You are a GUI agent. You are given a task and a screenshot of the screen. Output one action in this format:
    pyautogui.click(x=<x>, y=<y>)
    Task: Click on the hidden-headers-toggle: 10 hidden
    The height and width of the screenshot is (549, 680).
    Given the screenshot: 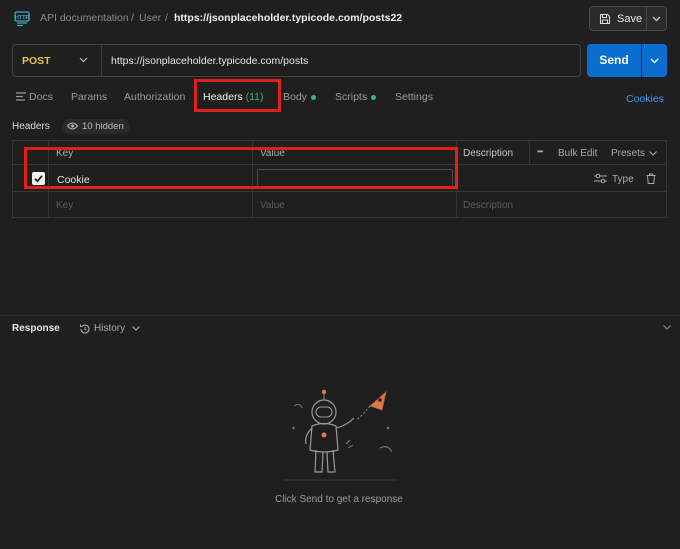 What is the action you would take?
    pyautogui.click(x=96, y=126)
    